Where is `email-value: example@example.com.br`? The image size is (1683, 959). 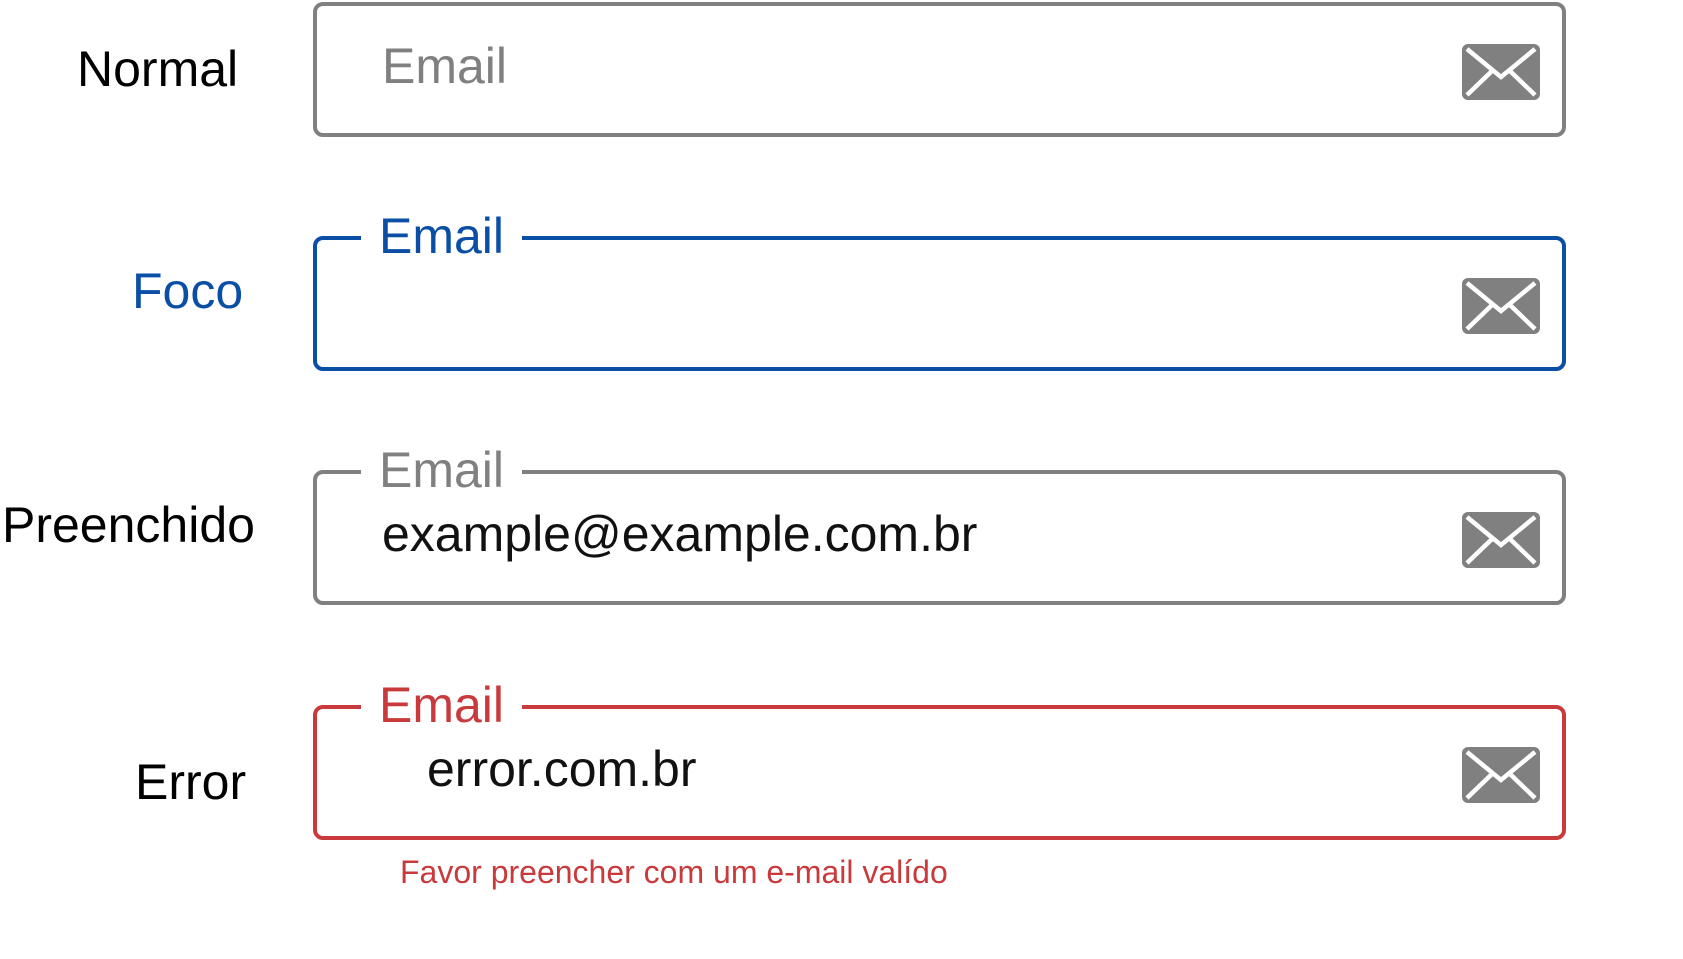
email-value: example@example.com.br is located at coordinates (680, 534).